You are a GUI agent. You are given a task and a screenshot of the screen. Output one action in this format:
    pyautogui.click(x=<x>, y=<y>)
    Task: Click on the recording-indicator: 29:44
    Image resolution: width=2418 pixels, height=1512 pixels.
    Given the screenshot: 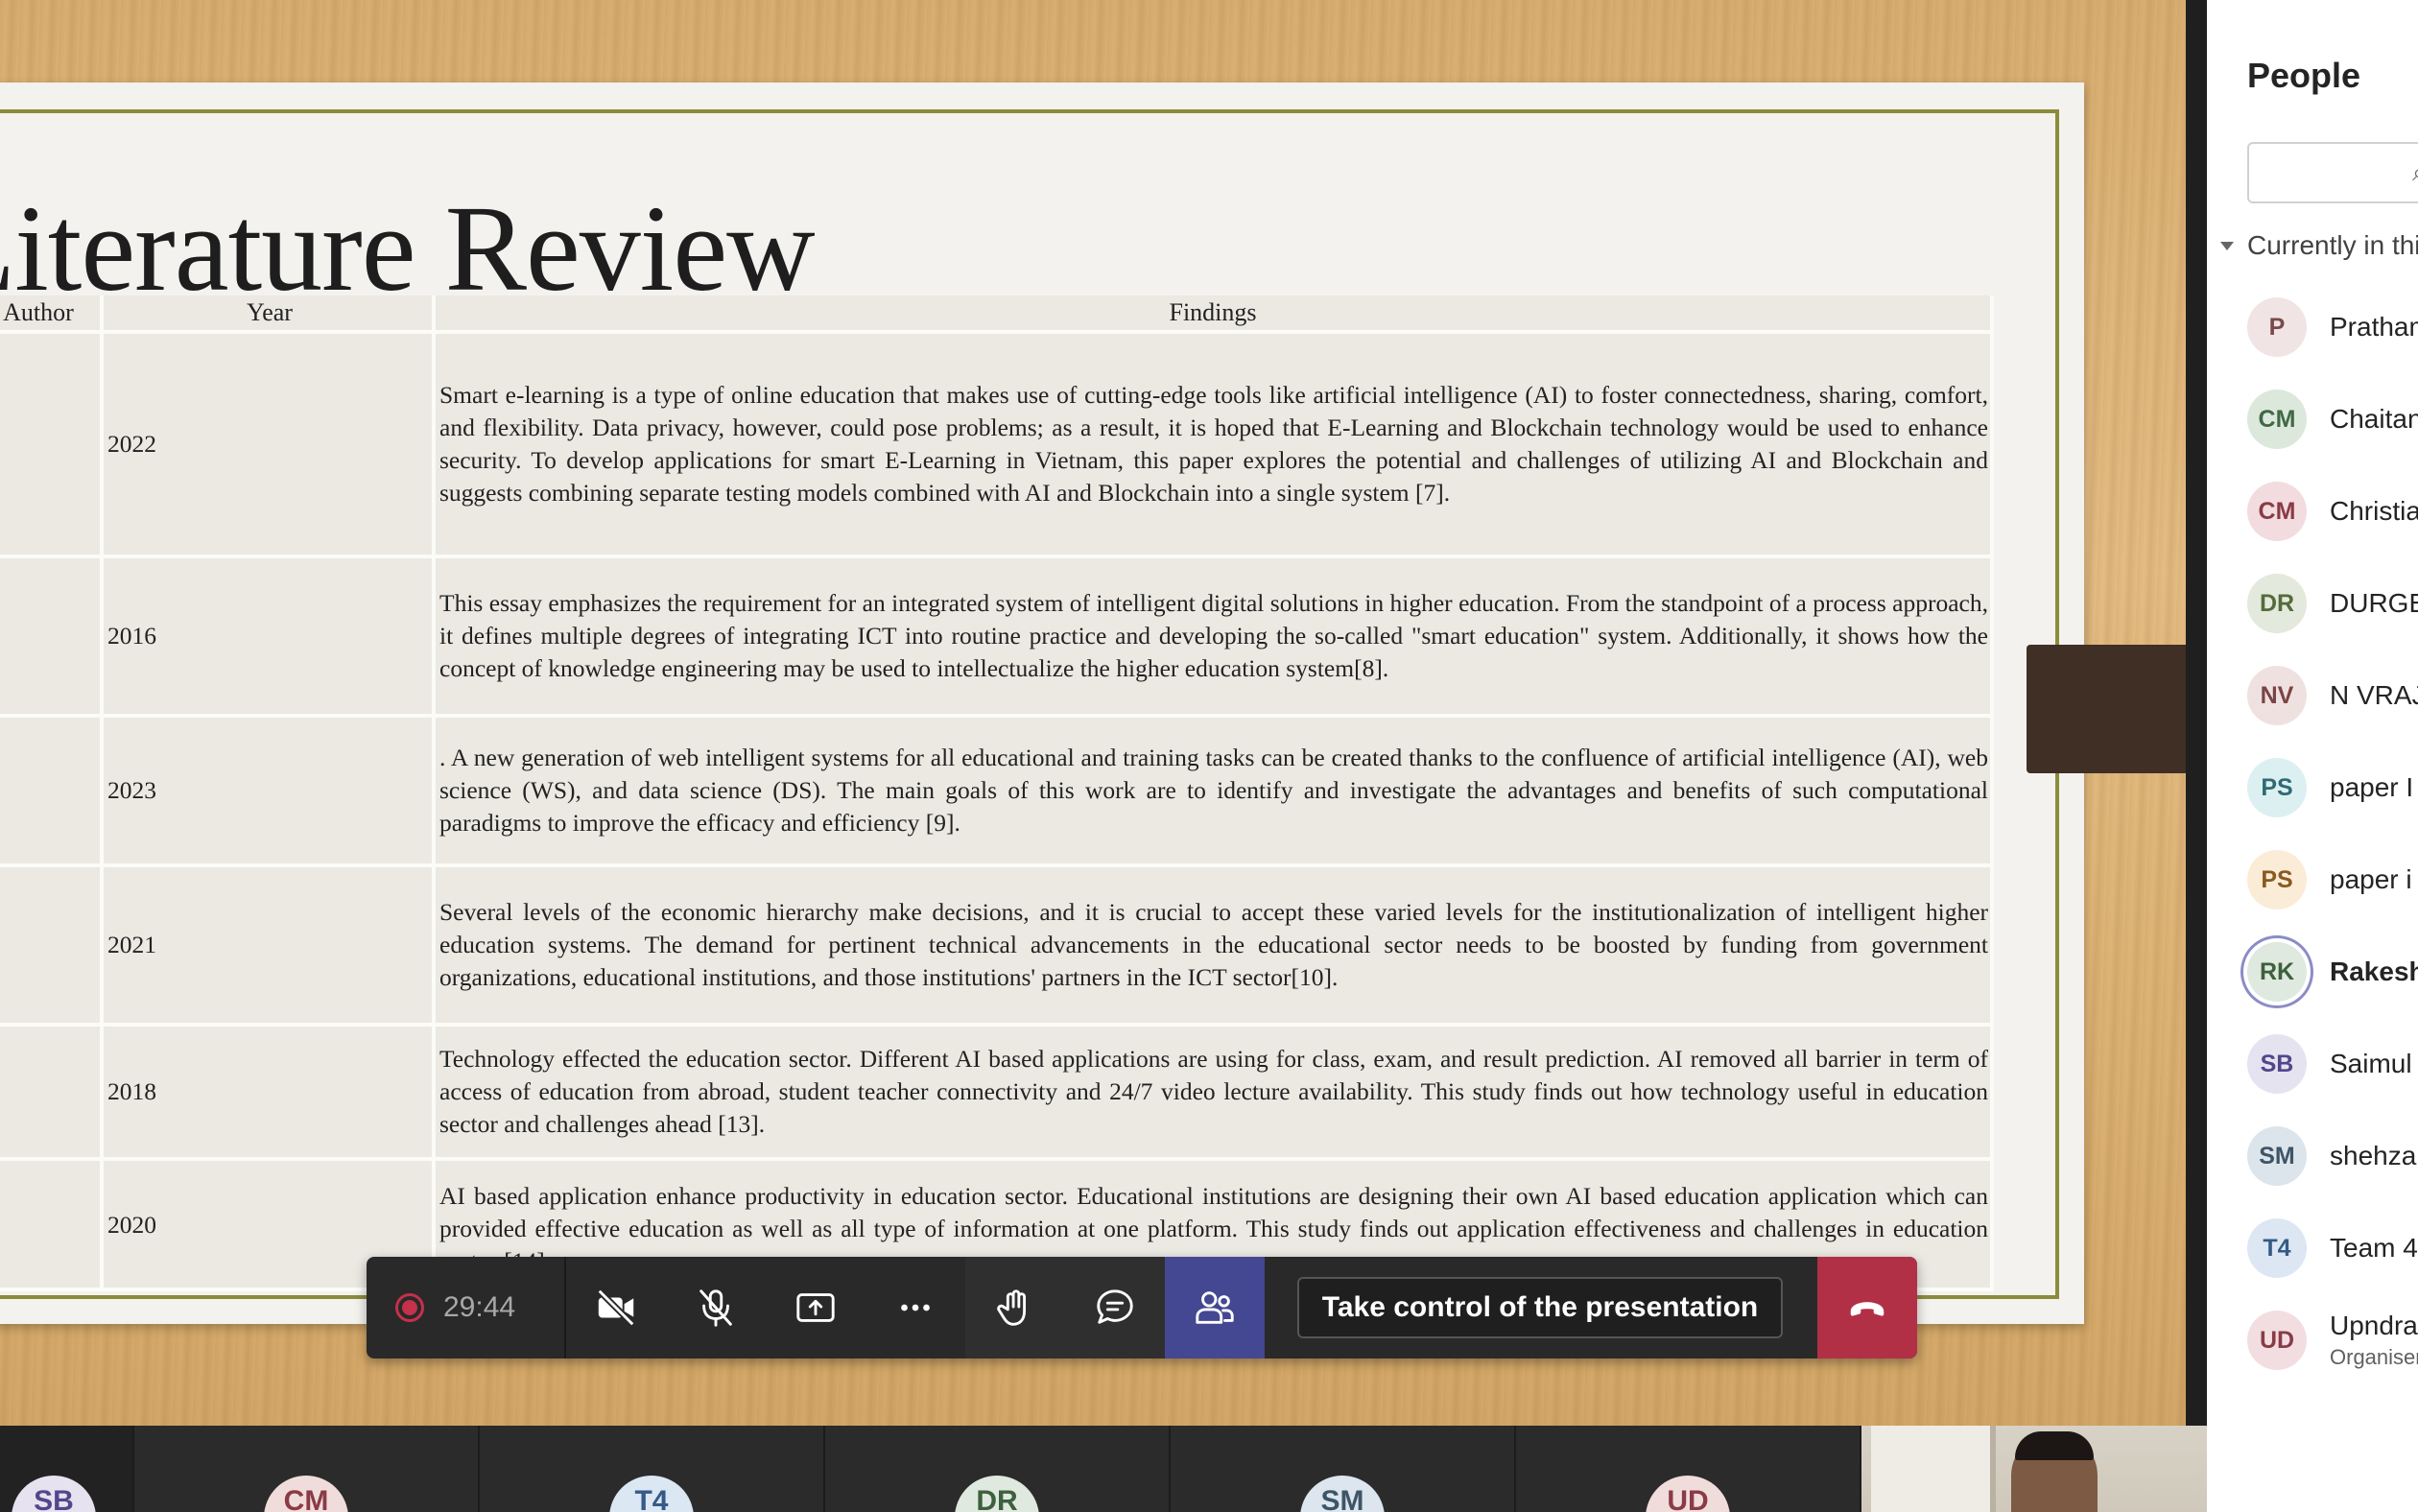 What is the action you would take?
    pyautogui.click(x=467, y=1307)
    